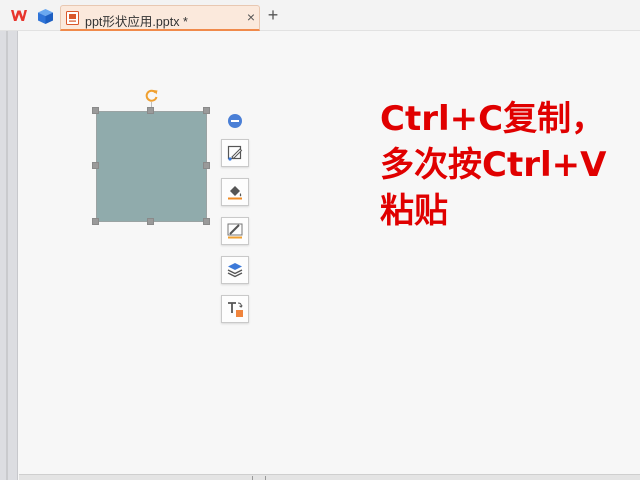 The width and height of the screenshot is (640, 480). I want to click on resize-handle-se, so click(206, 221).